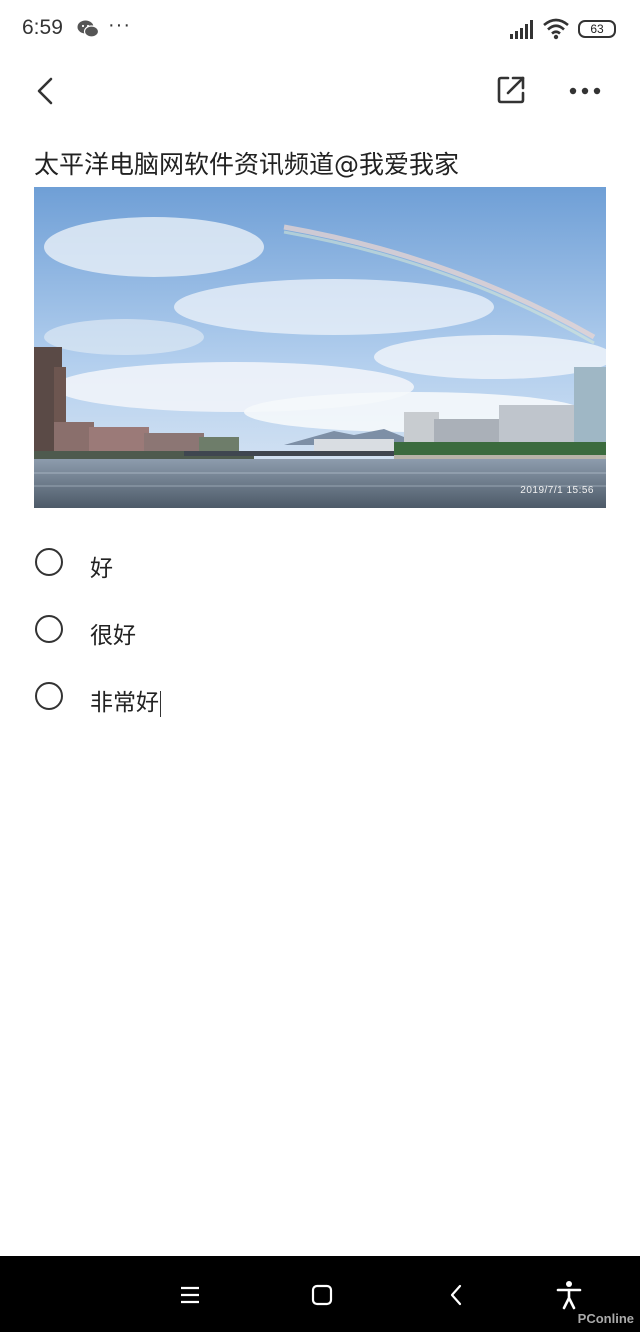  What do you see at coordinates (314, 698) in the screenshot?
I see `checklist-item: 非常好` at bounding box center [314, 698].